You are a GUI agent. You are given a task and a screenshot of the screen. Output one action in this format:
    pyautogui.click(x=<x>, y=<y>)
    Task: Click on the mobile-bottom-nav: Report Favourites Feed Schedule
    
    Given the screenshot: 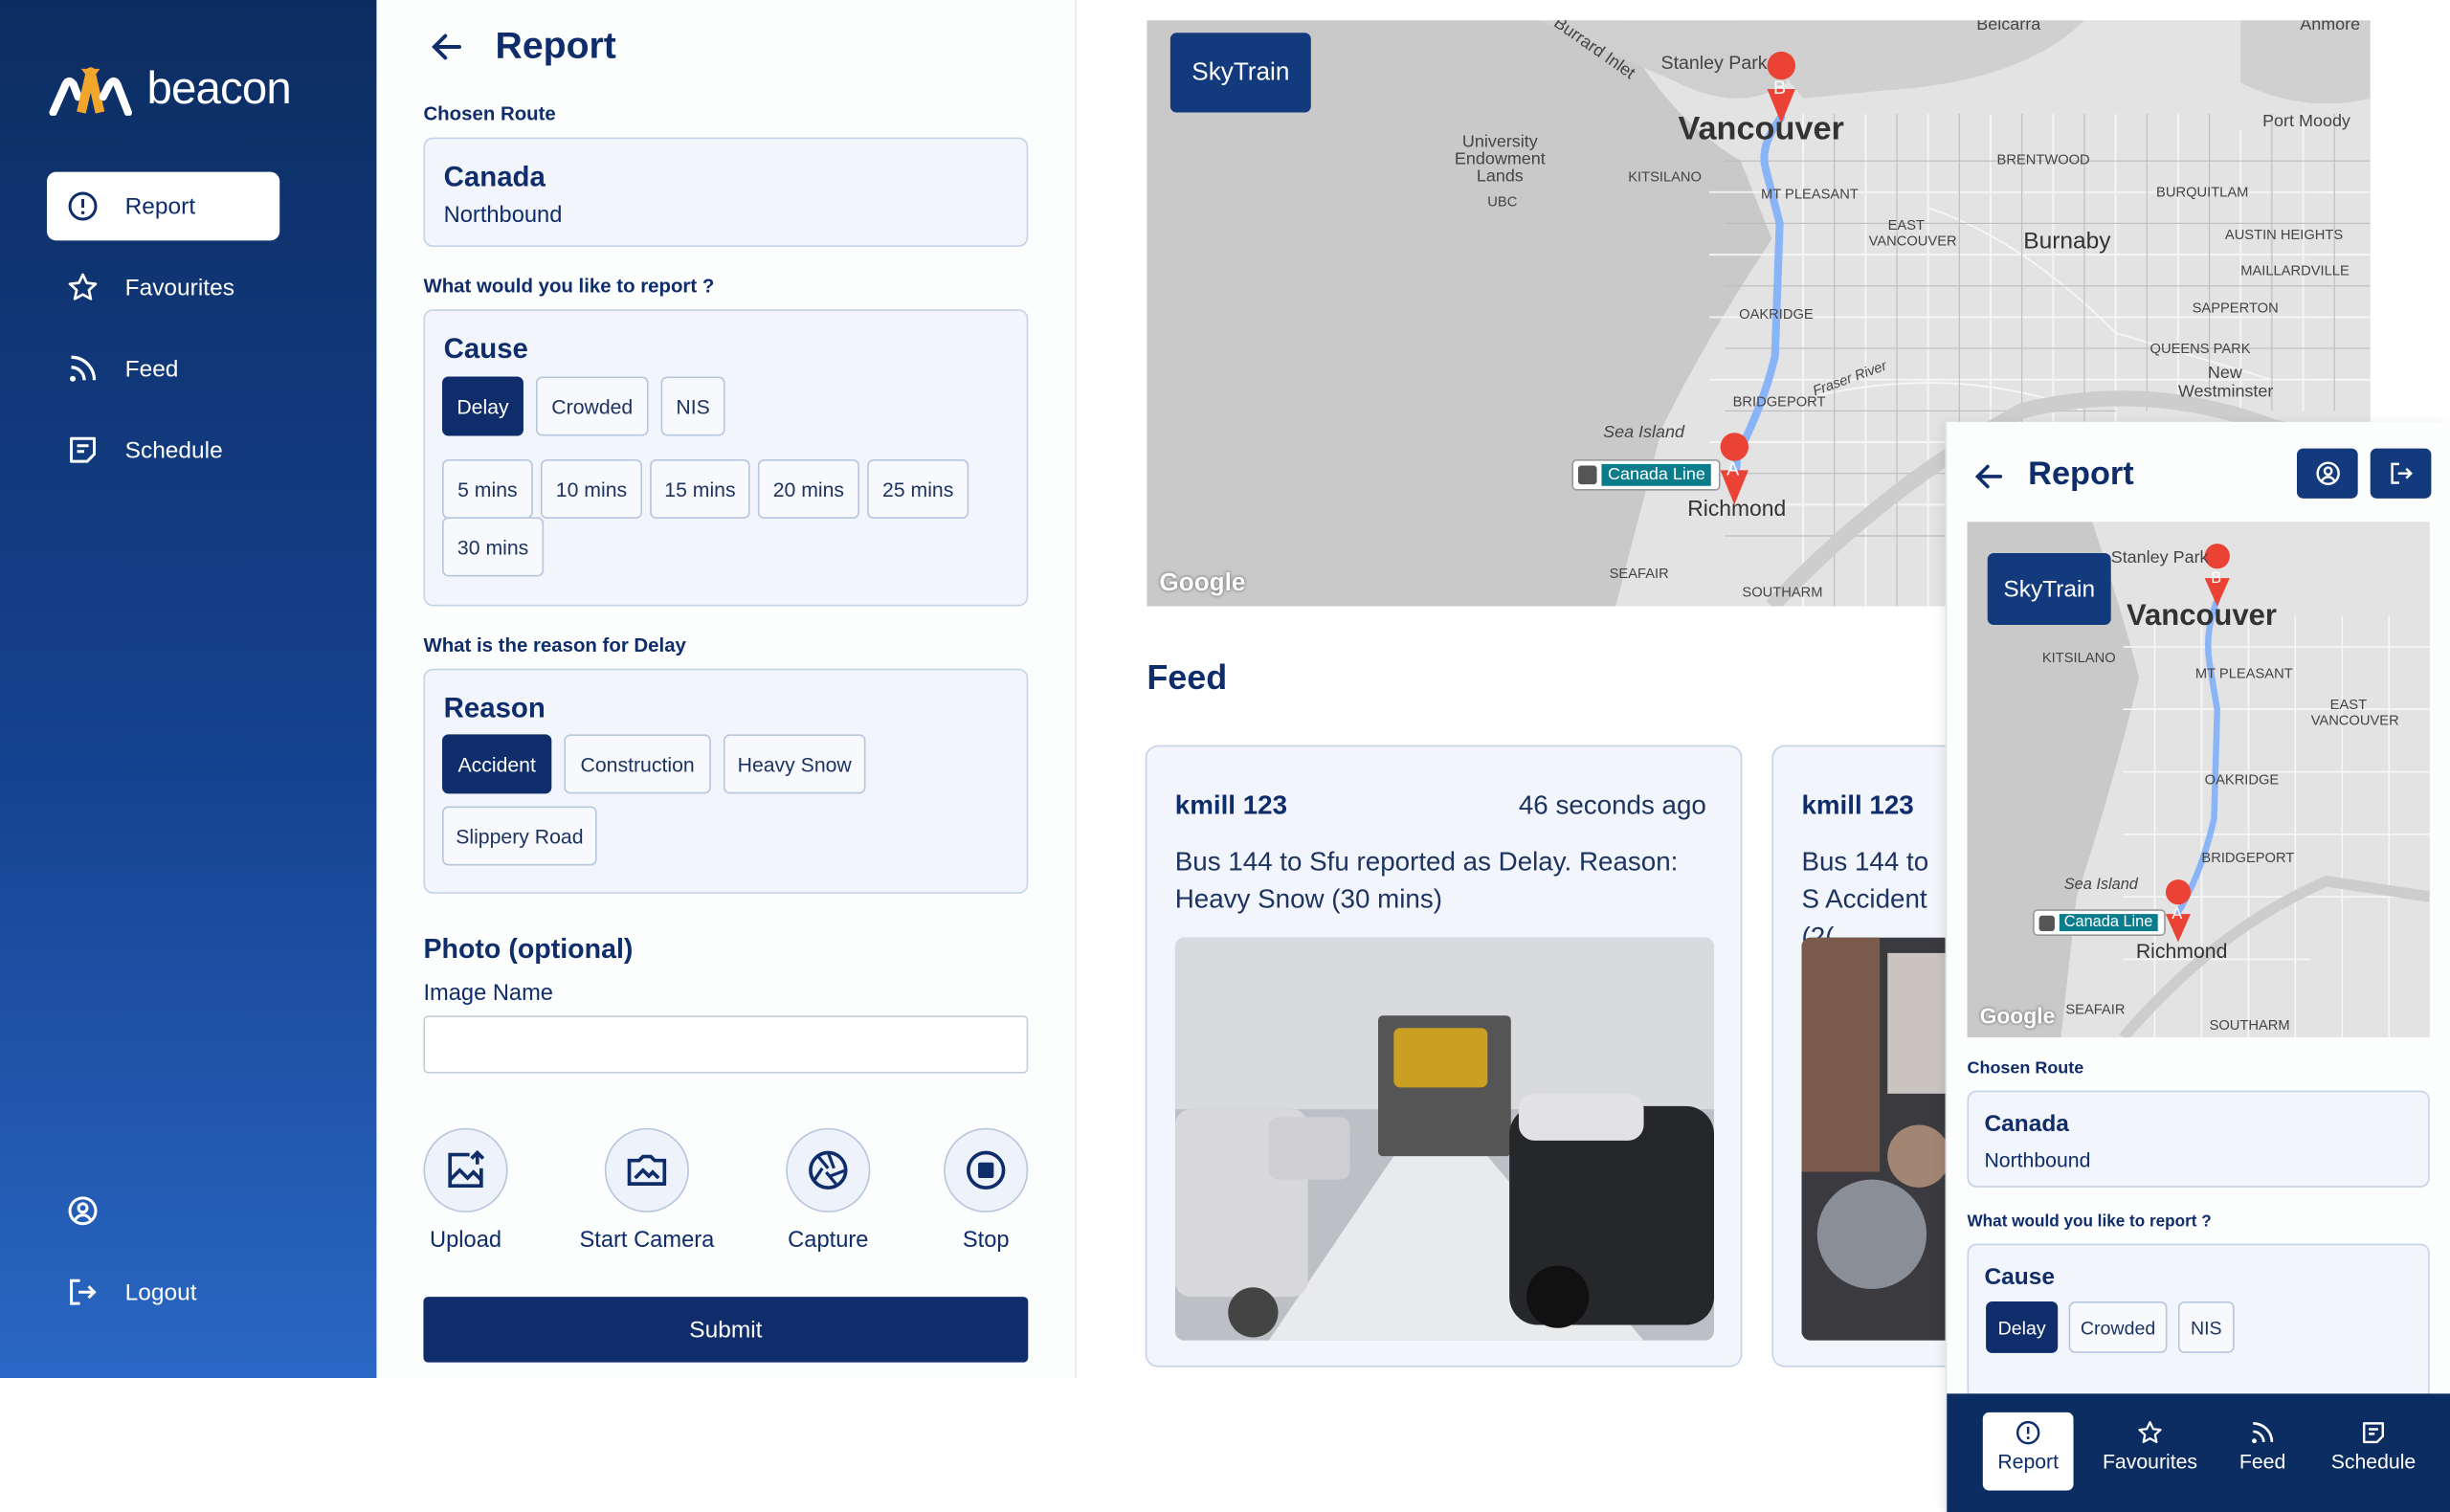 What is the action you would take?
    pyautogui.click(x=2198, y=1452)
    